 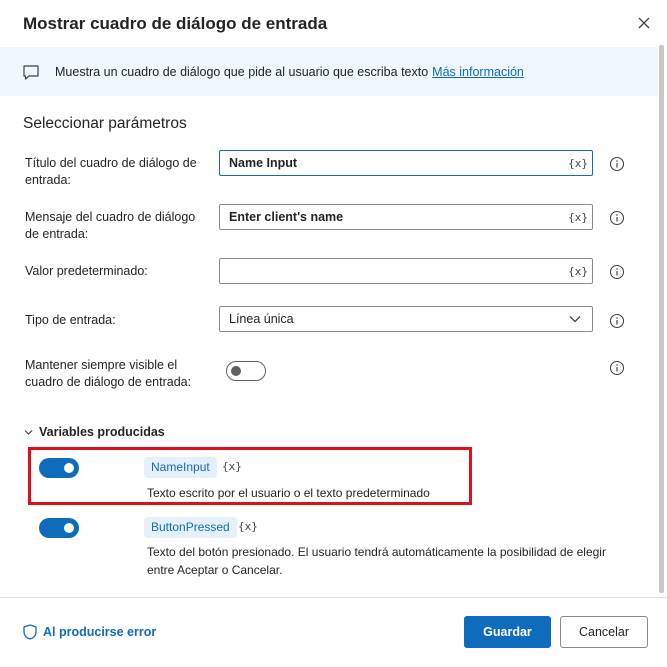 I want to click on scrollbar, so click(x=661, y=319).